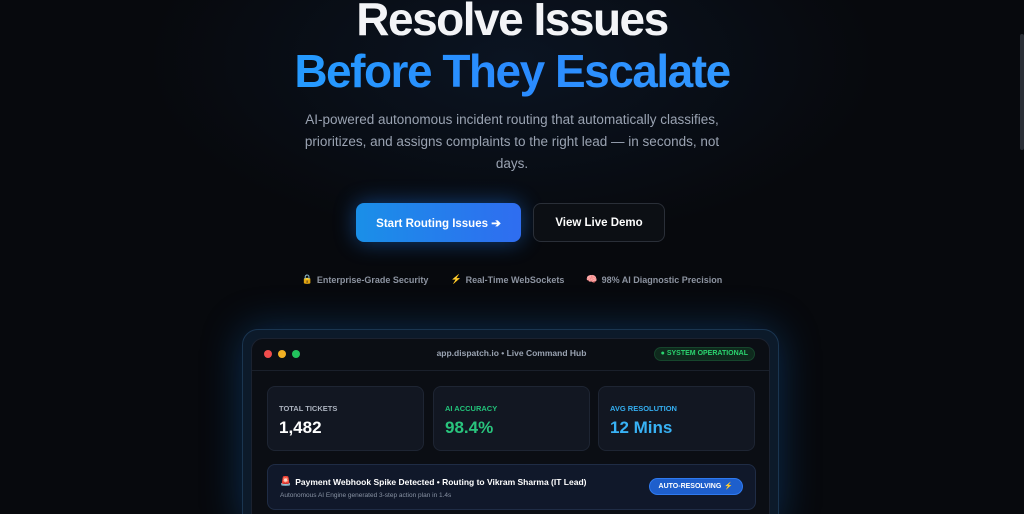  I want to click on badge-label: AUTO-RESOLVING, so click(690, 486).